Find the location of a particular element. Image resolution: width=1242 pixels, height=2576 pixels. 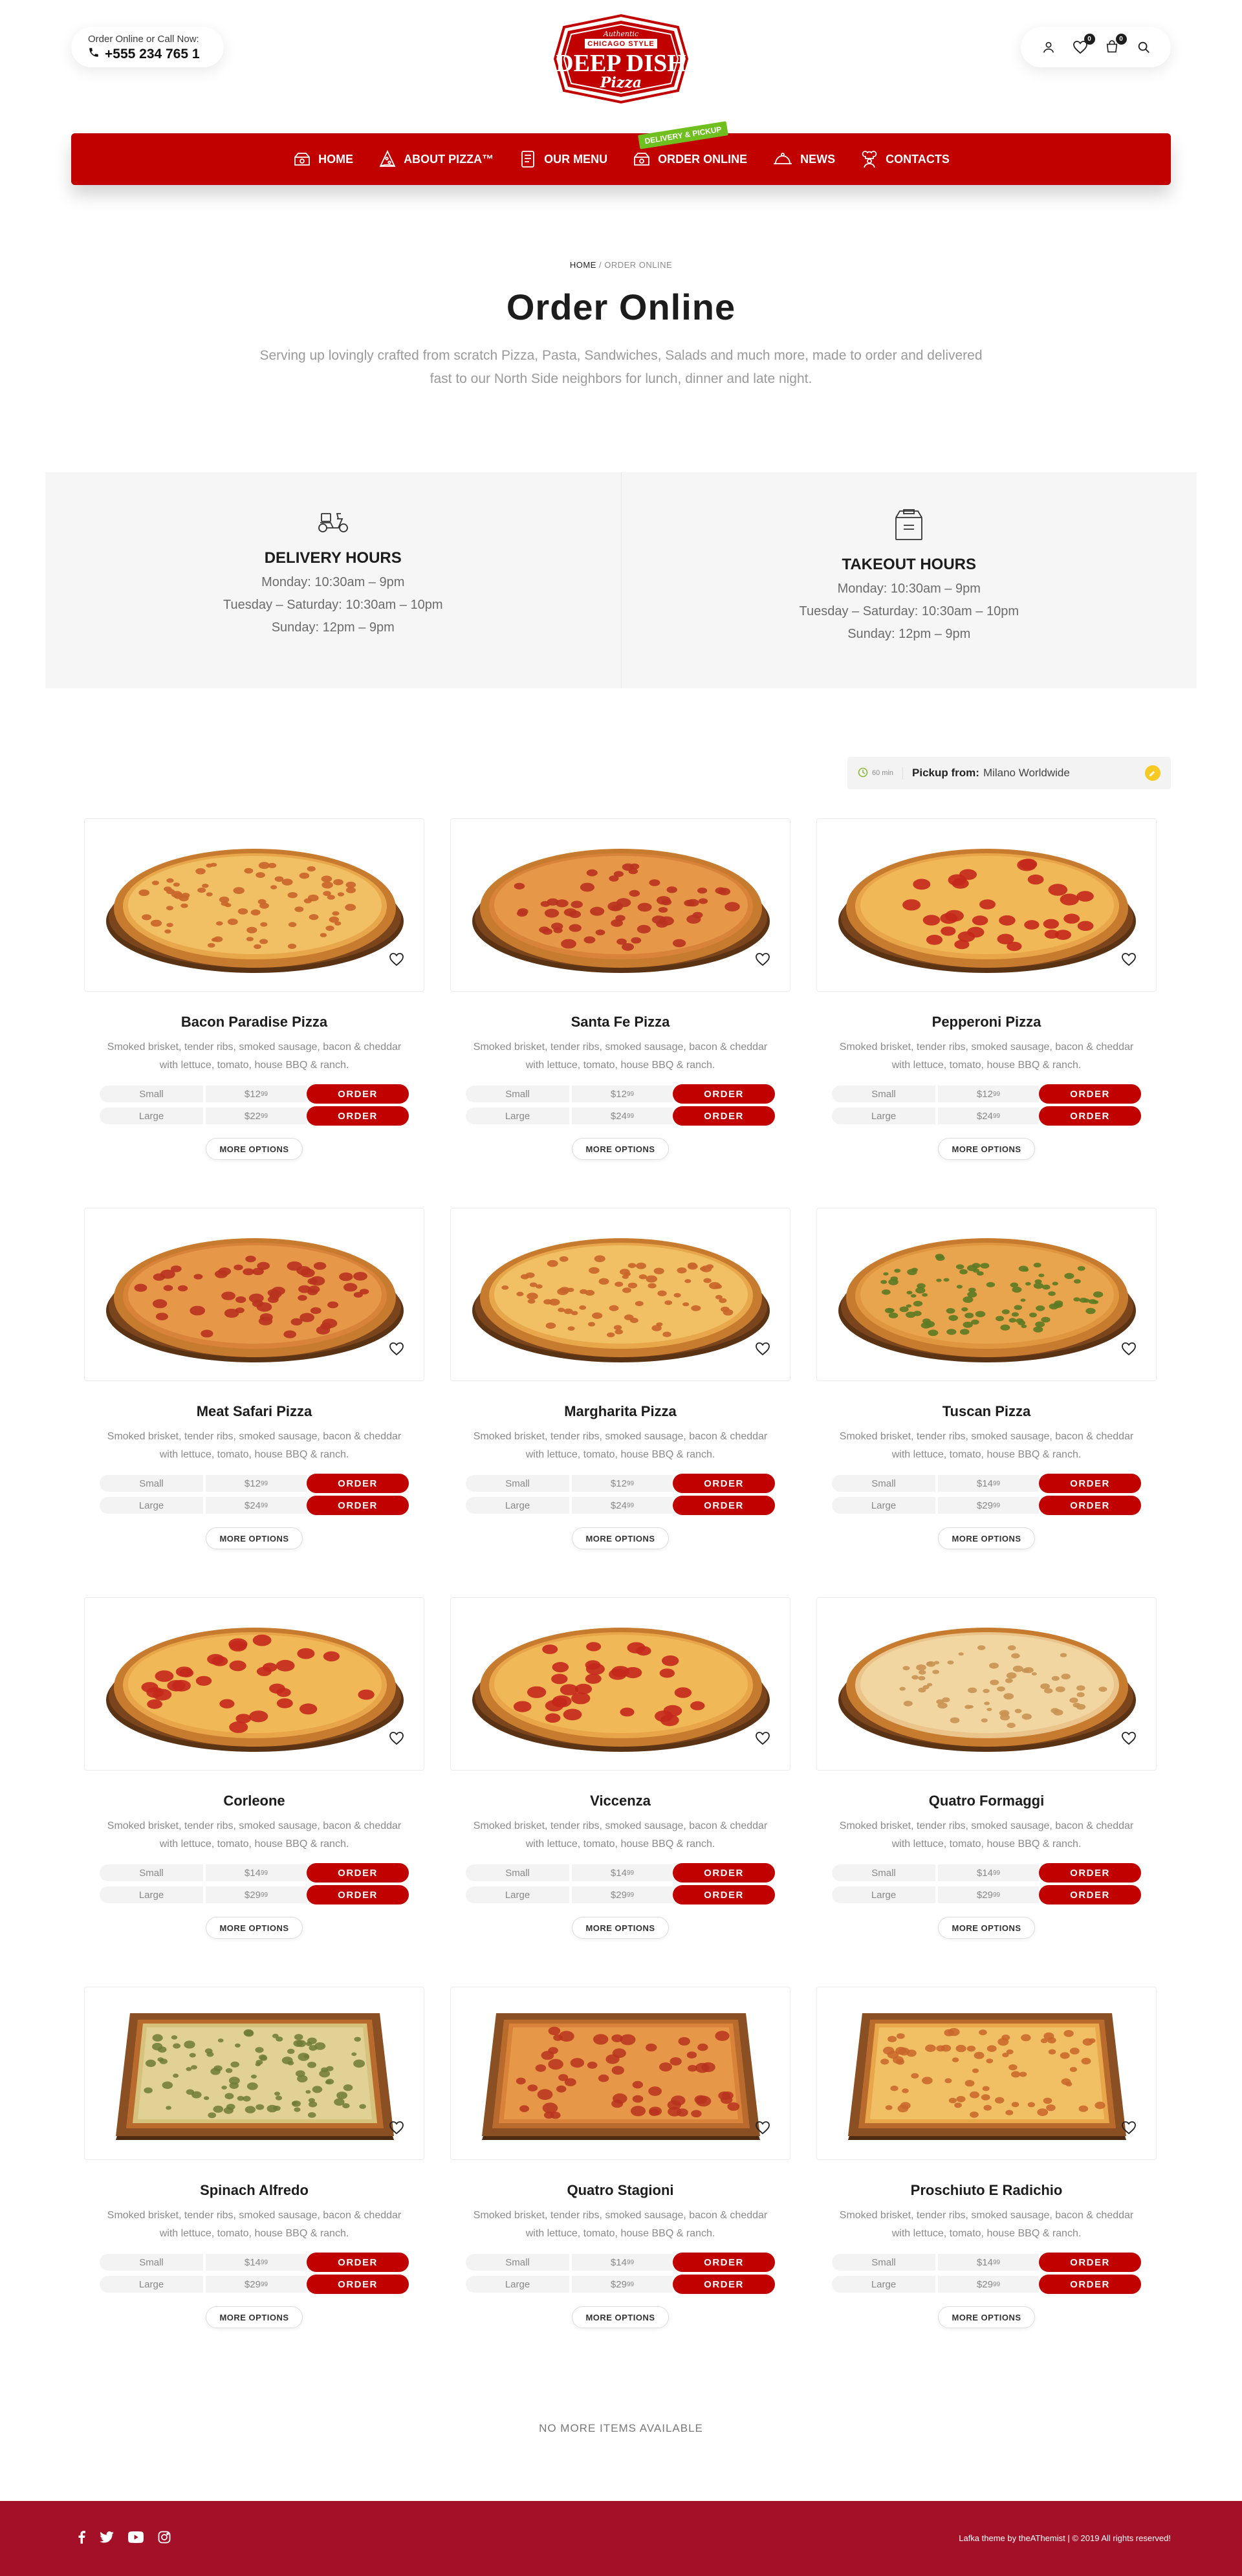

facebook-icon is located at coordinates (81, 2539).